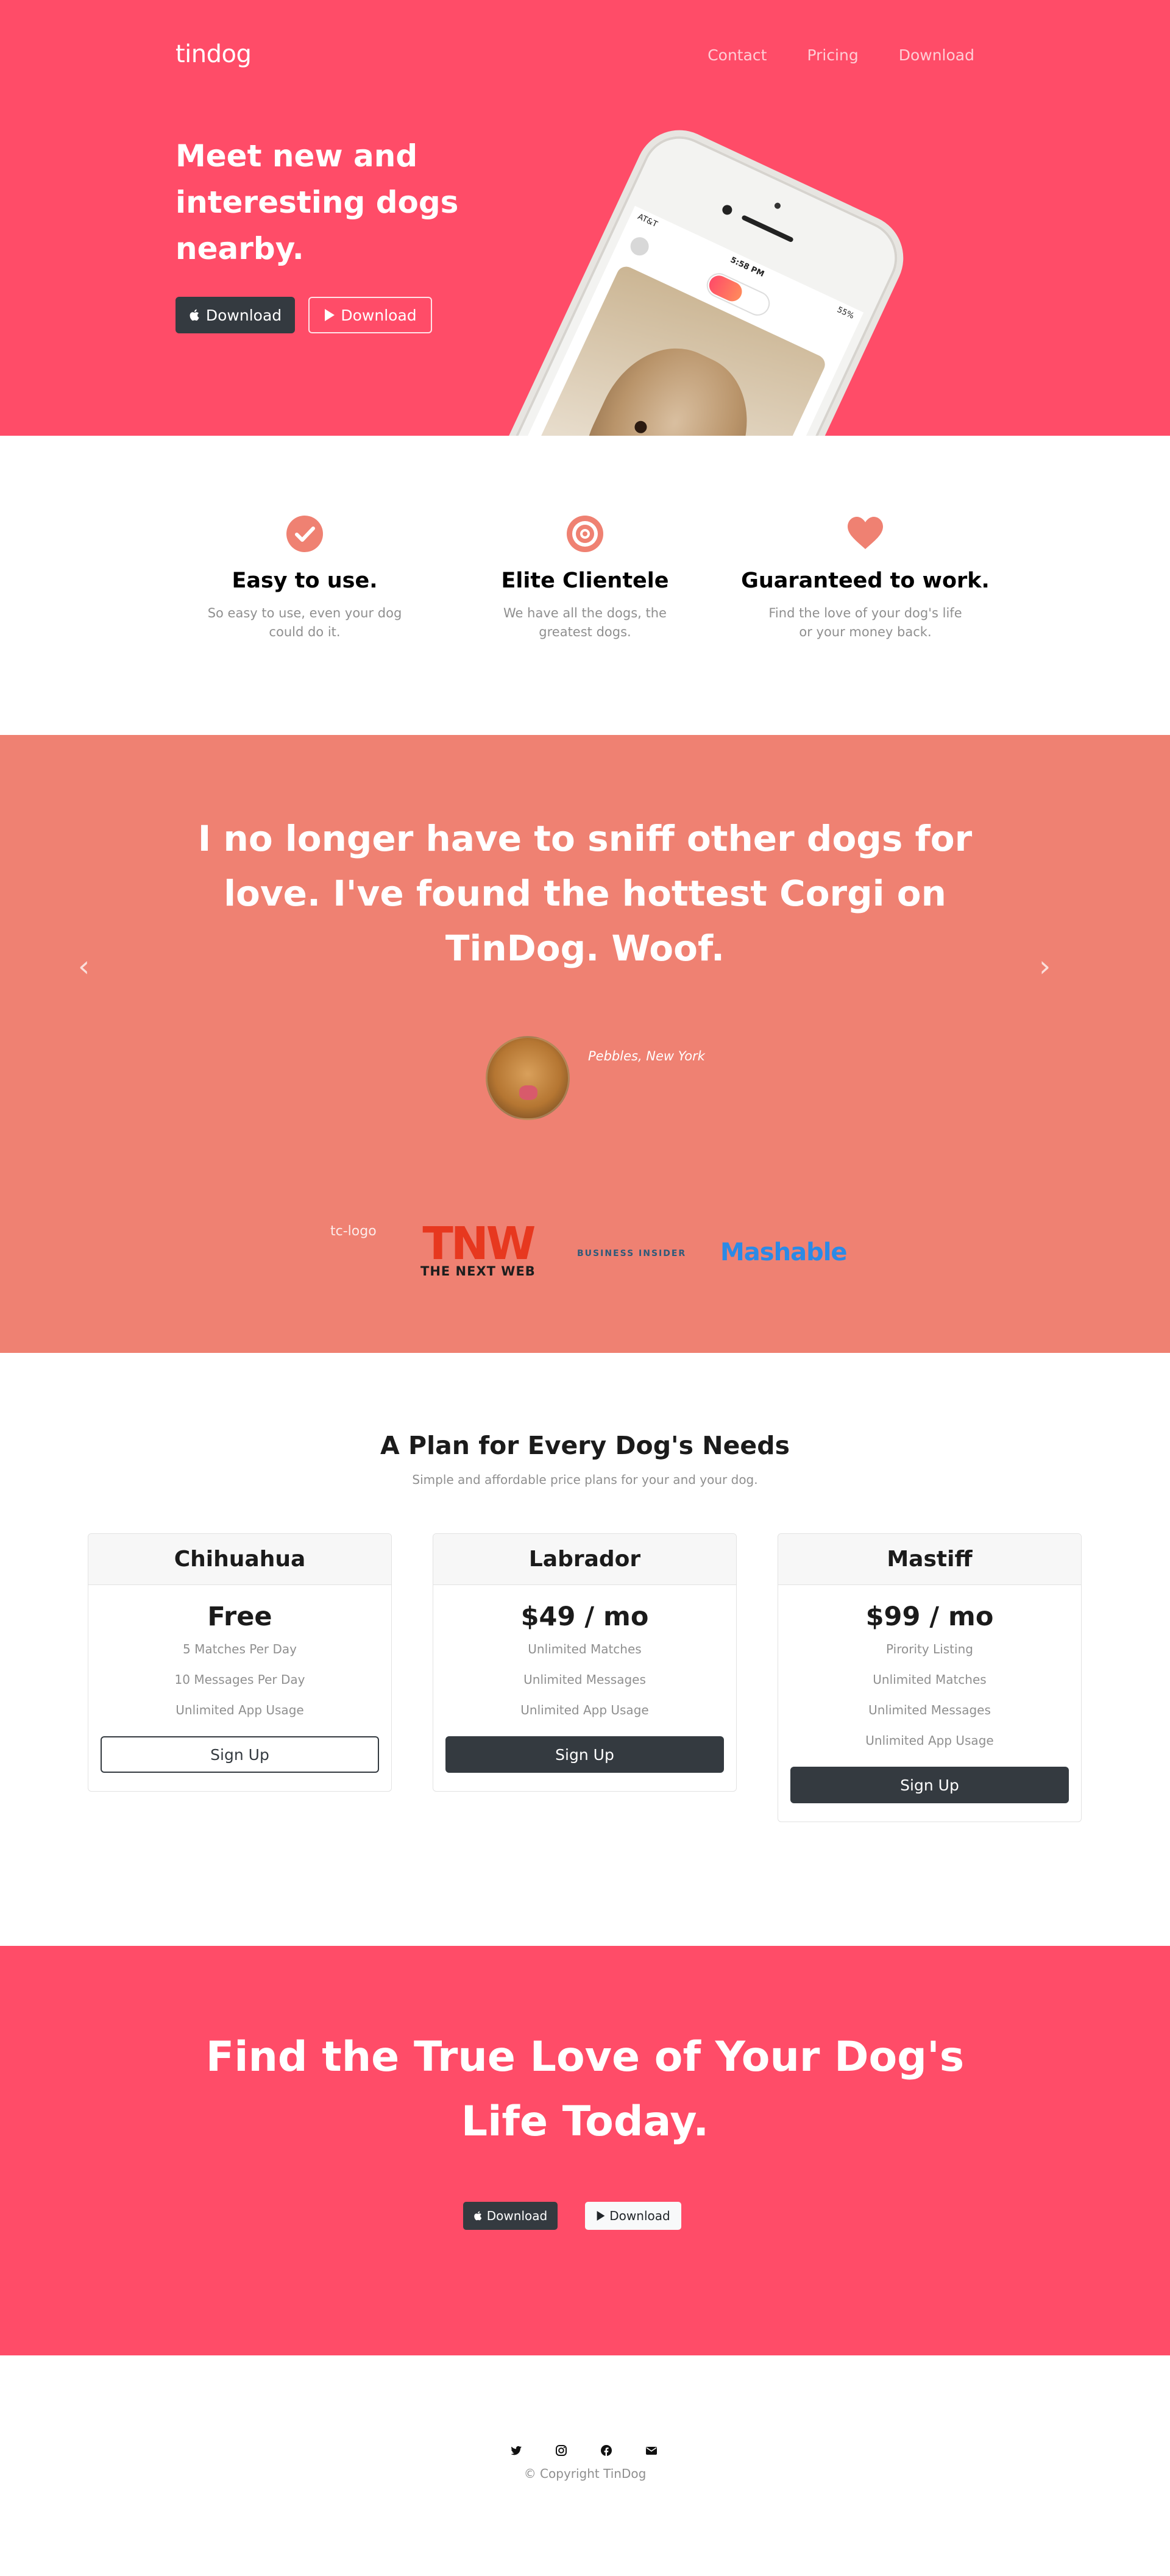 This screenshot has width=1170, height=2576. Describe the element at coordinates (379, 315) in the screenshot. I see `google-download-label: Download` at that location.